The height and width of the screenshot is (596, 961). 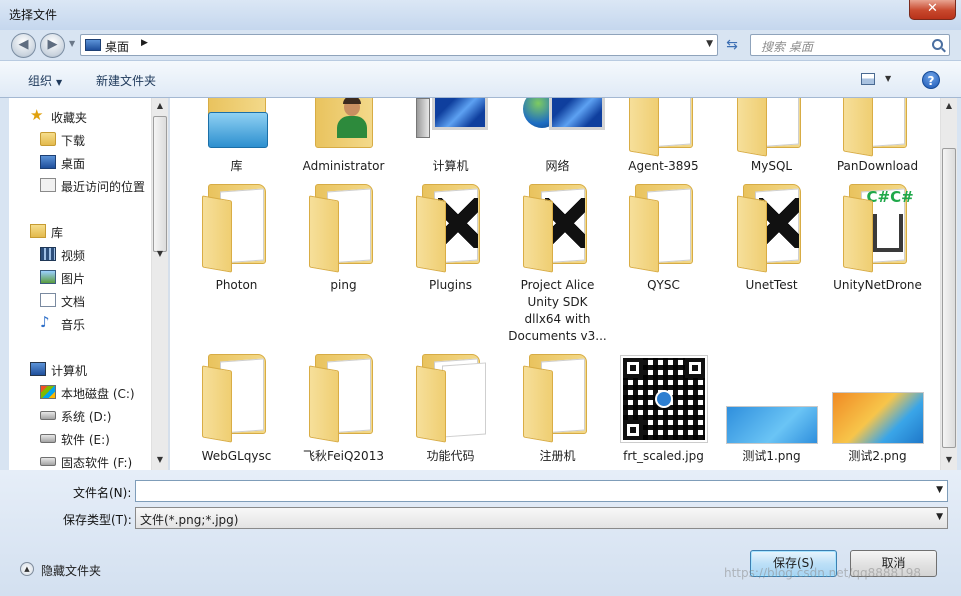 What do you see at coordinates (771, 166) in the screenshot?
I see `file-name: MySQL` at bounding box center [771, 166].